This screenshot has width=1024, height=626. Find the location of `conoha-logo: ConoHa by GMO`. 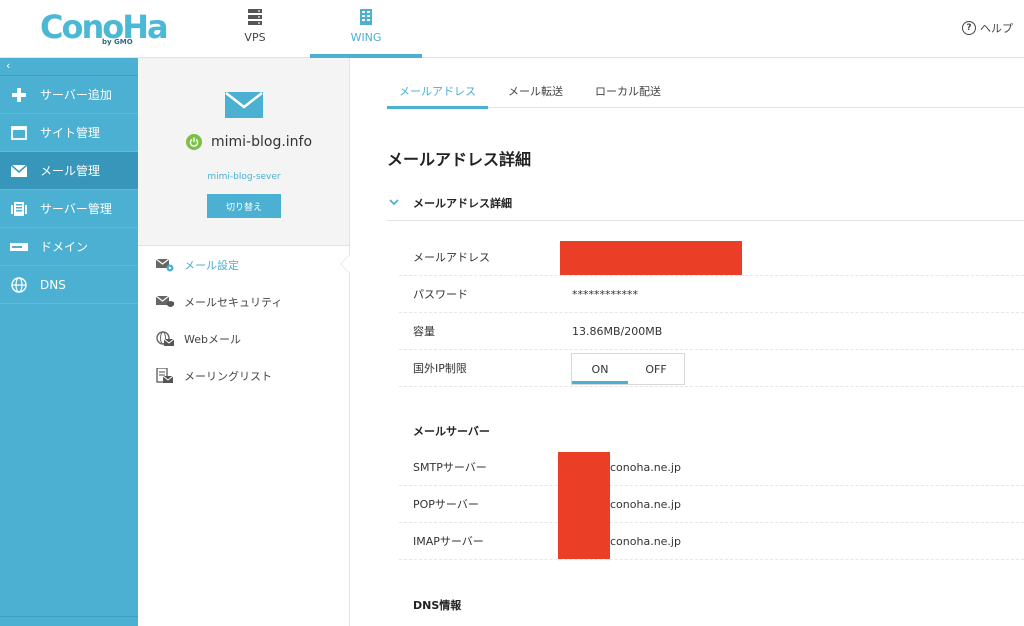

conoha-logo: ConoHa by GMO is located at coordinates (104, 28).